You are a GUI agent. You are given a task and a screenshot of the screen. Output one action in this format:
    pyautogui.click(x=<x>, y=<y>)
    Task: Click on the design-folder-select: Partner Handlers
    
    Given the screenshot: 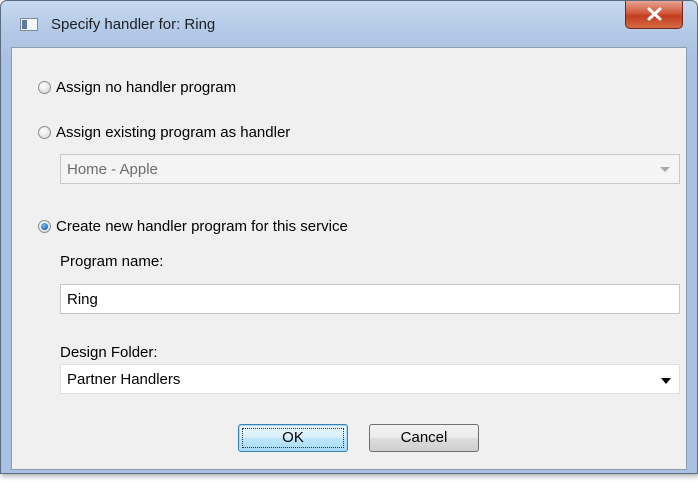 What is the action you would take?
    pyautogui.click(x=370, y=379)
    